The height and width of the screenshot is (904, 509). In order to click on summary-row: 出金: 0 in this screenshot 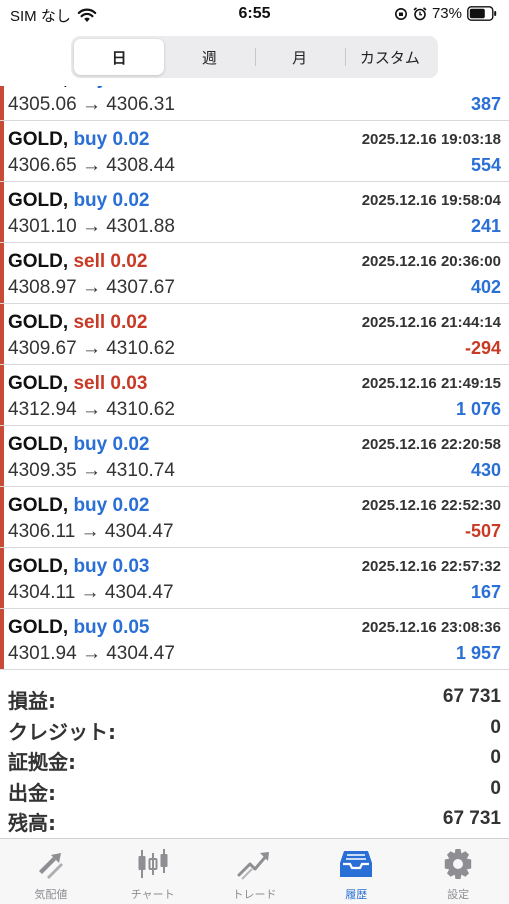, I will do `click(254, 789)`.